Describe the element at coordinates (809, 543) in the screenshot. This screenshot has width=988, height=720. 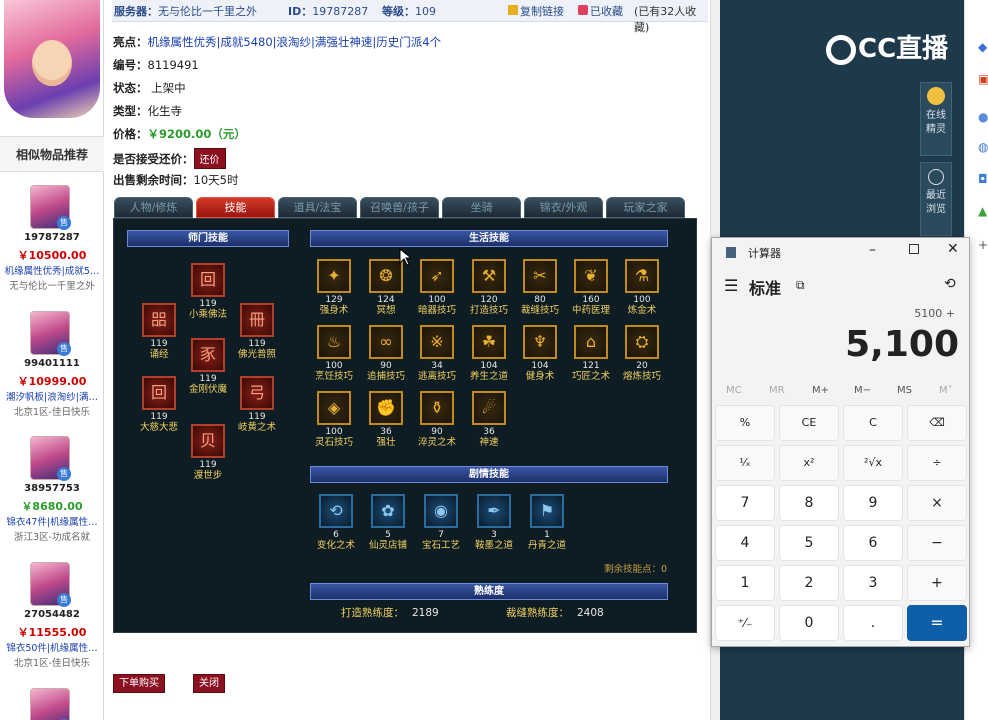
I see `digit-5-button: 5` at that location.